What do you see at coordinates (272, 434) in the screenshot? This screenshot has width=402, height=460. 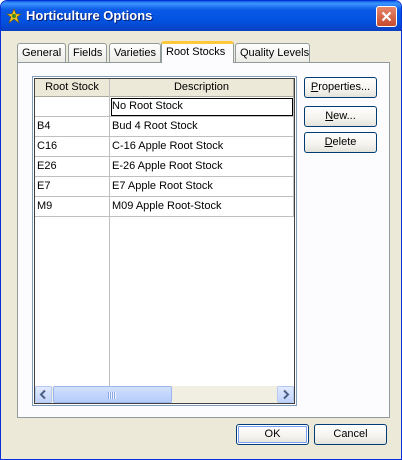 I see `ok-button: OK` at bounding box center [272, 434].